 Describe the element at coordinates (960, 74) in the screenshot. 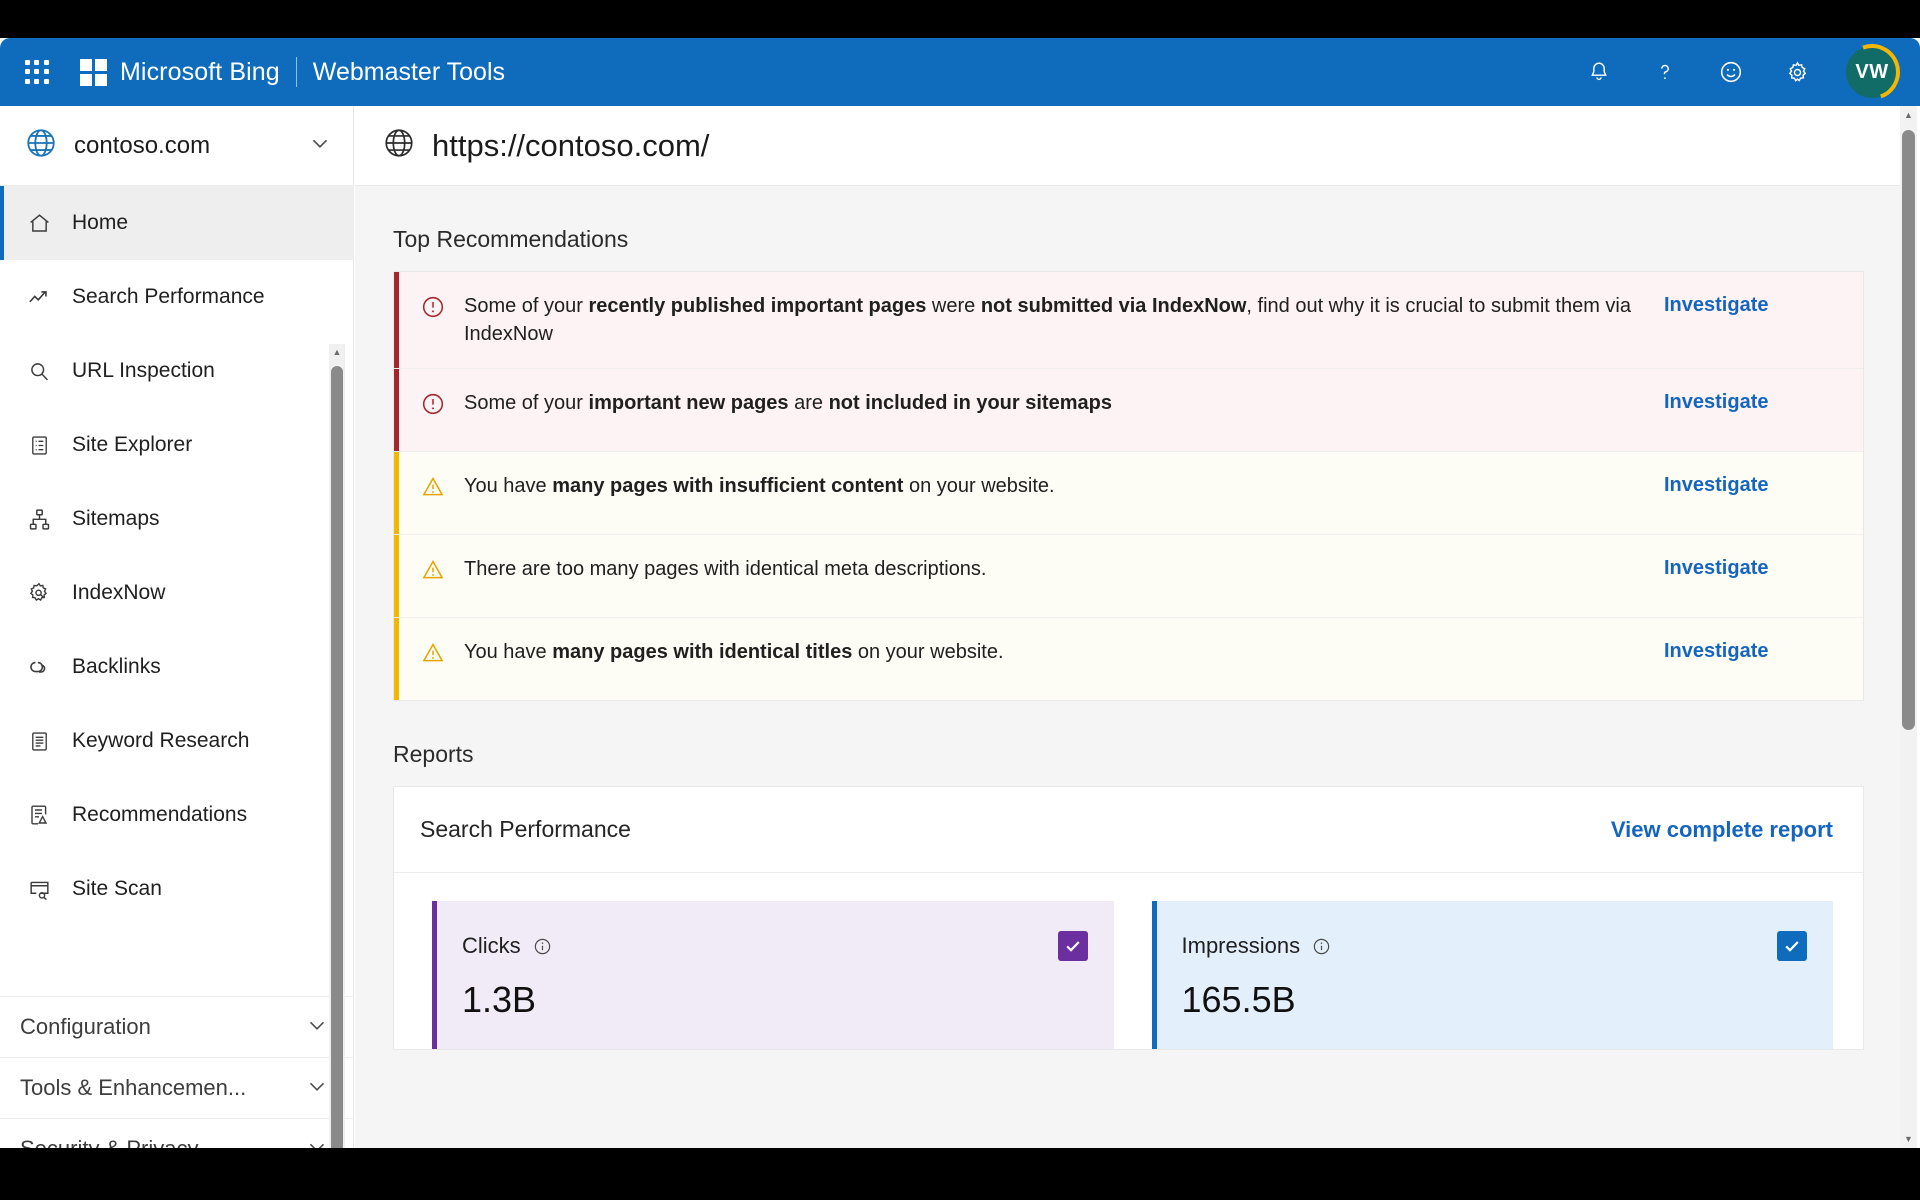

I see `top-navigation-bar: Microsoft Bing Webmaster Tools VW` at that location.